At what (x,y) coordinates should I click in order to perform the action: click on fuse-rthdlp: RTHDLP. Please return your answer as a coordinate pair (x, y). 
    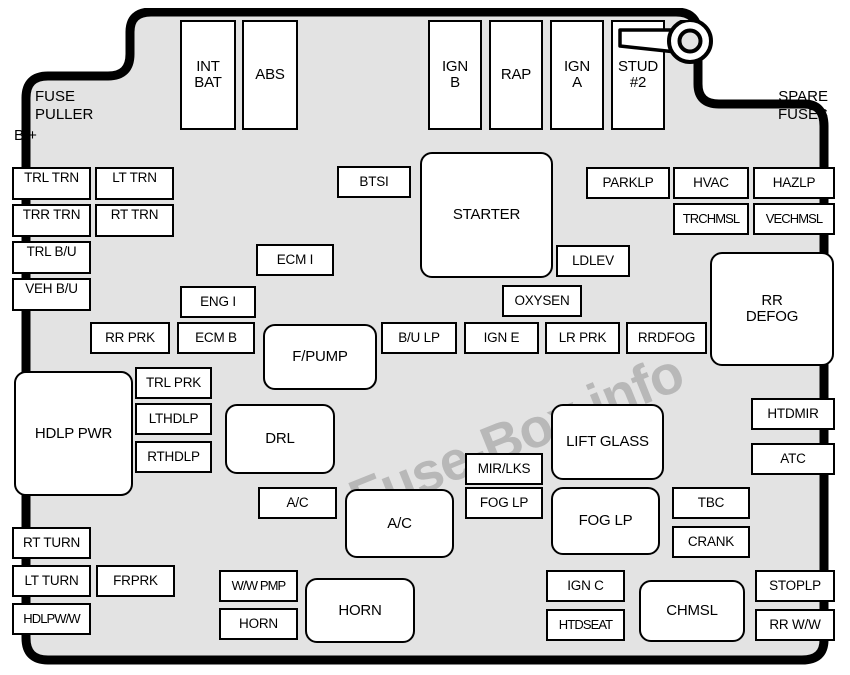
    Looking at the image, I should click on (173, 457).